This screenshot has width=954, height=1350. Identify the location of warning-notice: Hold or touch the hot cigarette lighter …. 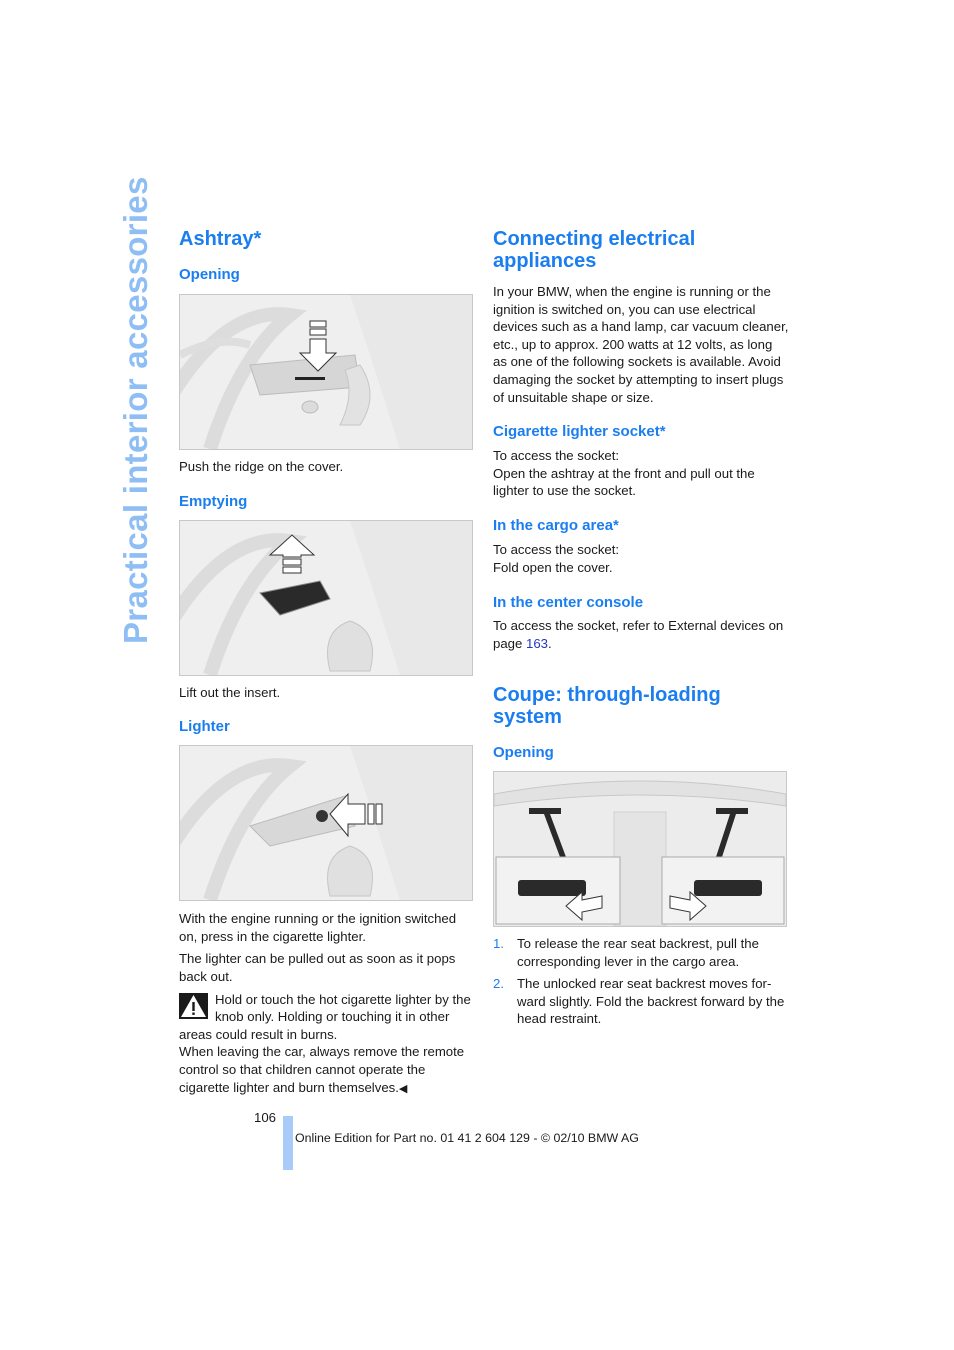
(327, 1045).